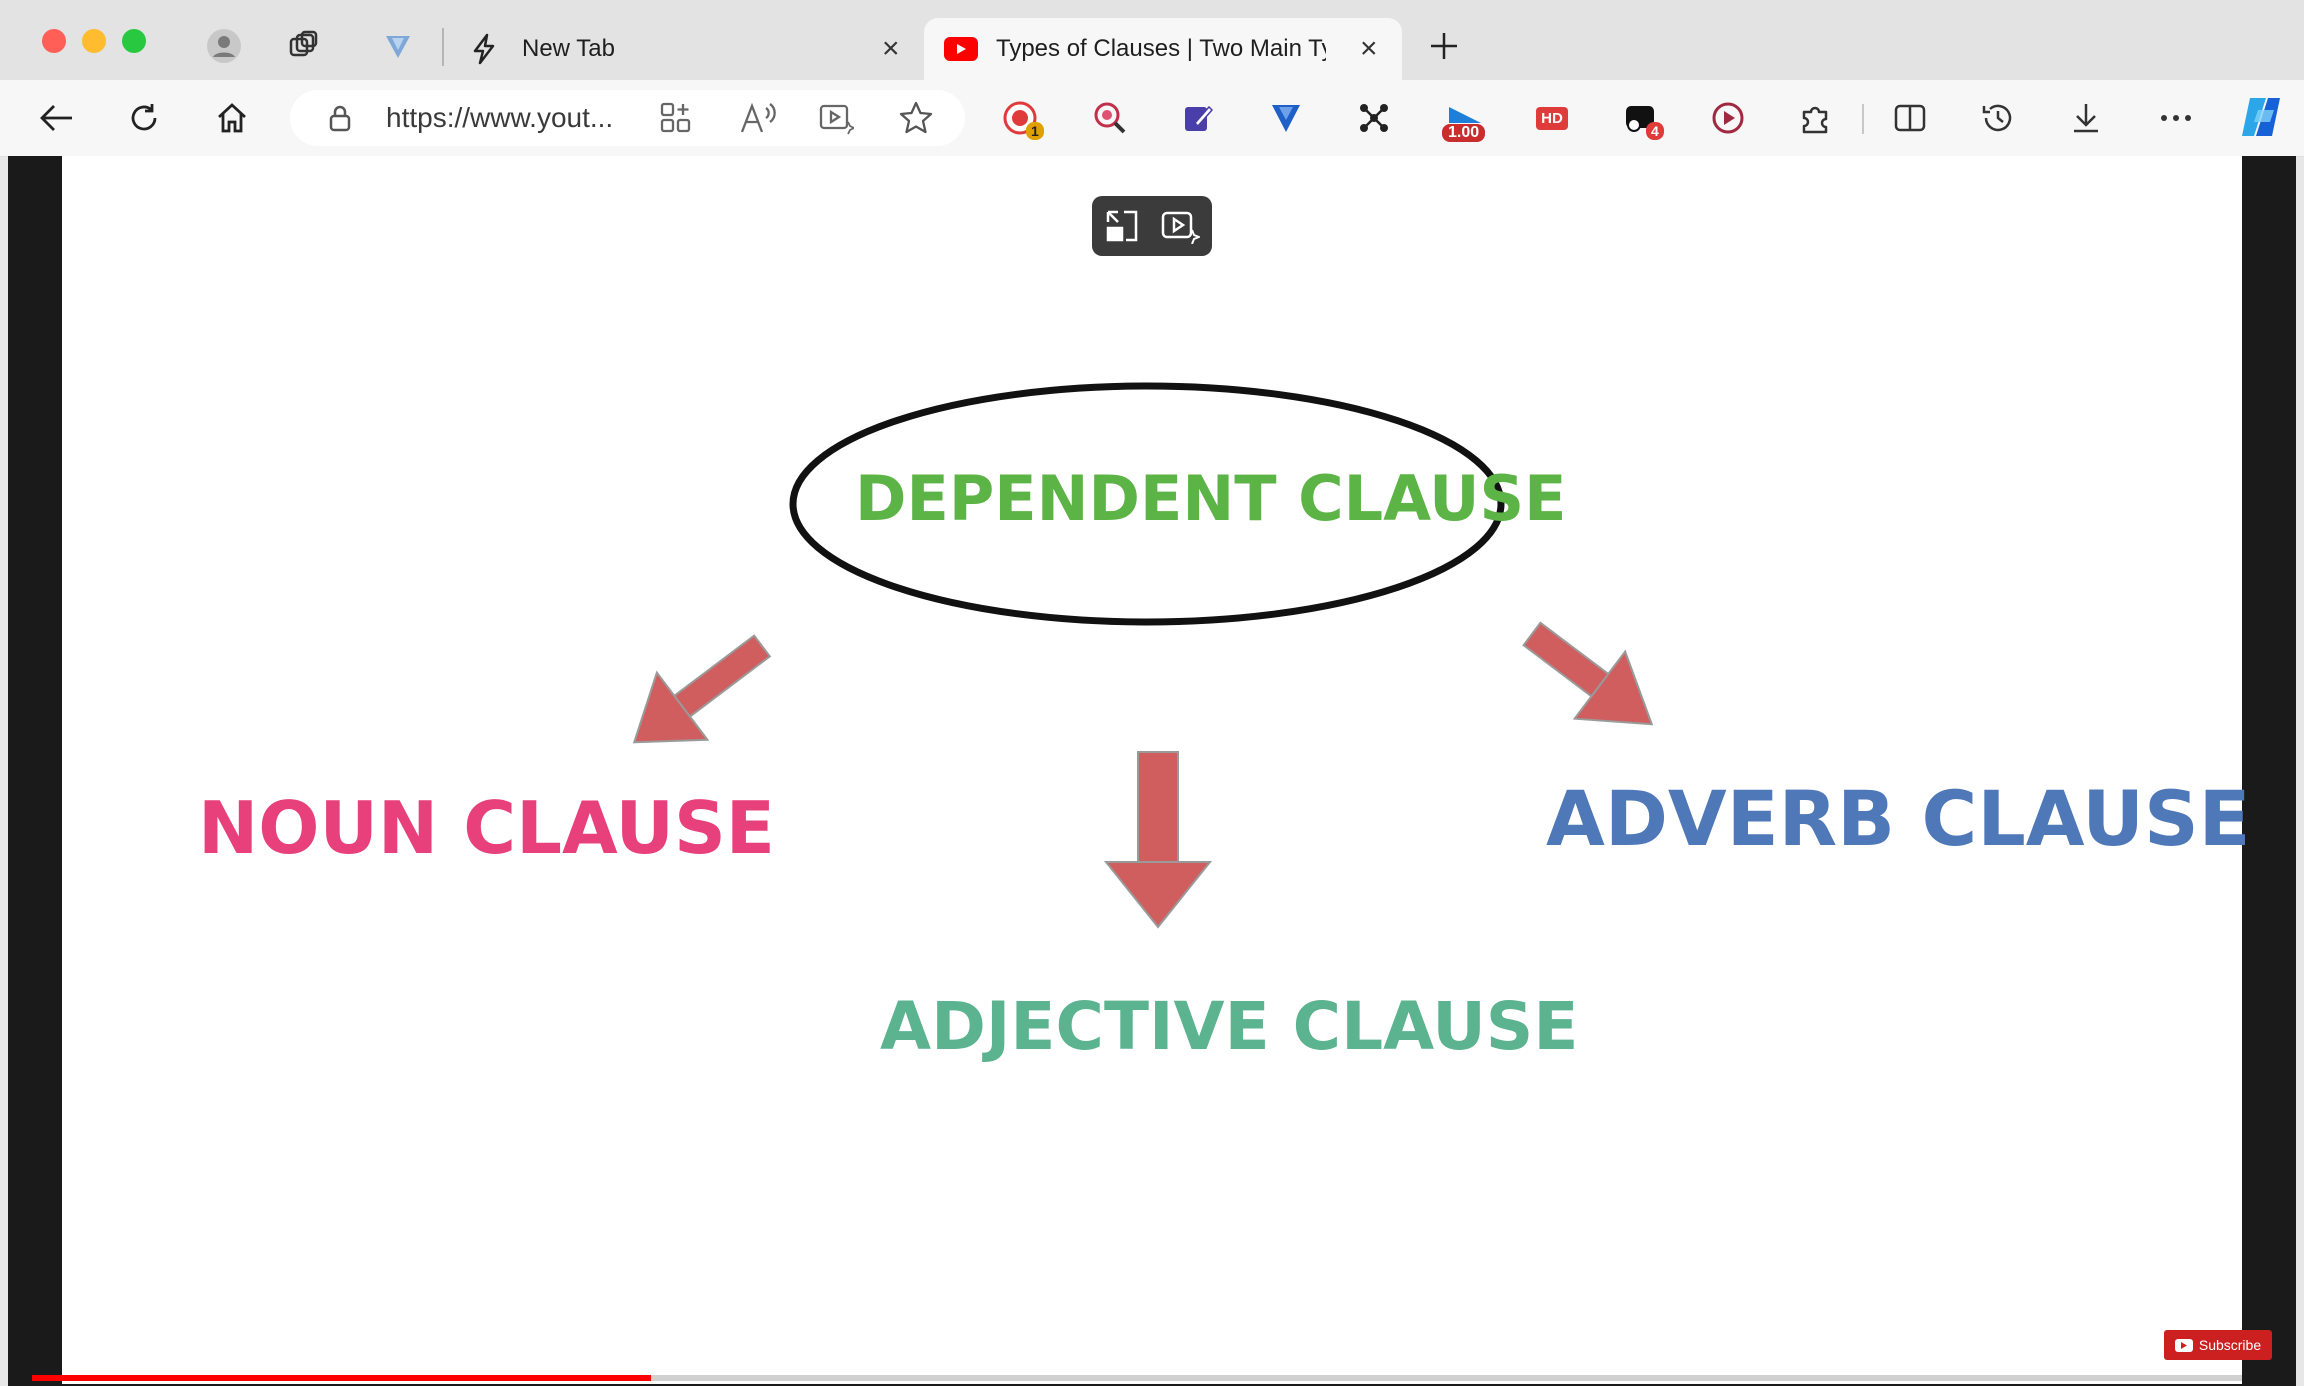 The height and width of the screenshot is (1386, 2304). What do you see at coordinates (702, 689) in the screenshot?
I see `arrow-left` at bounding box center [702, 689].